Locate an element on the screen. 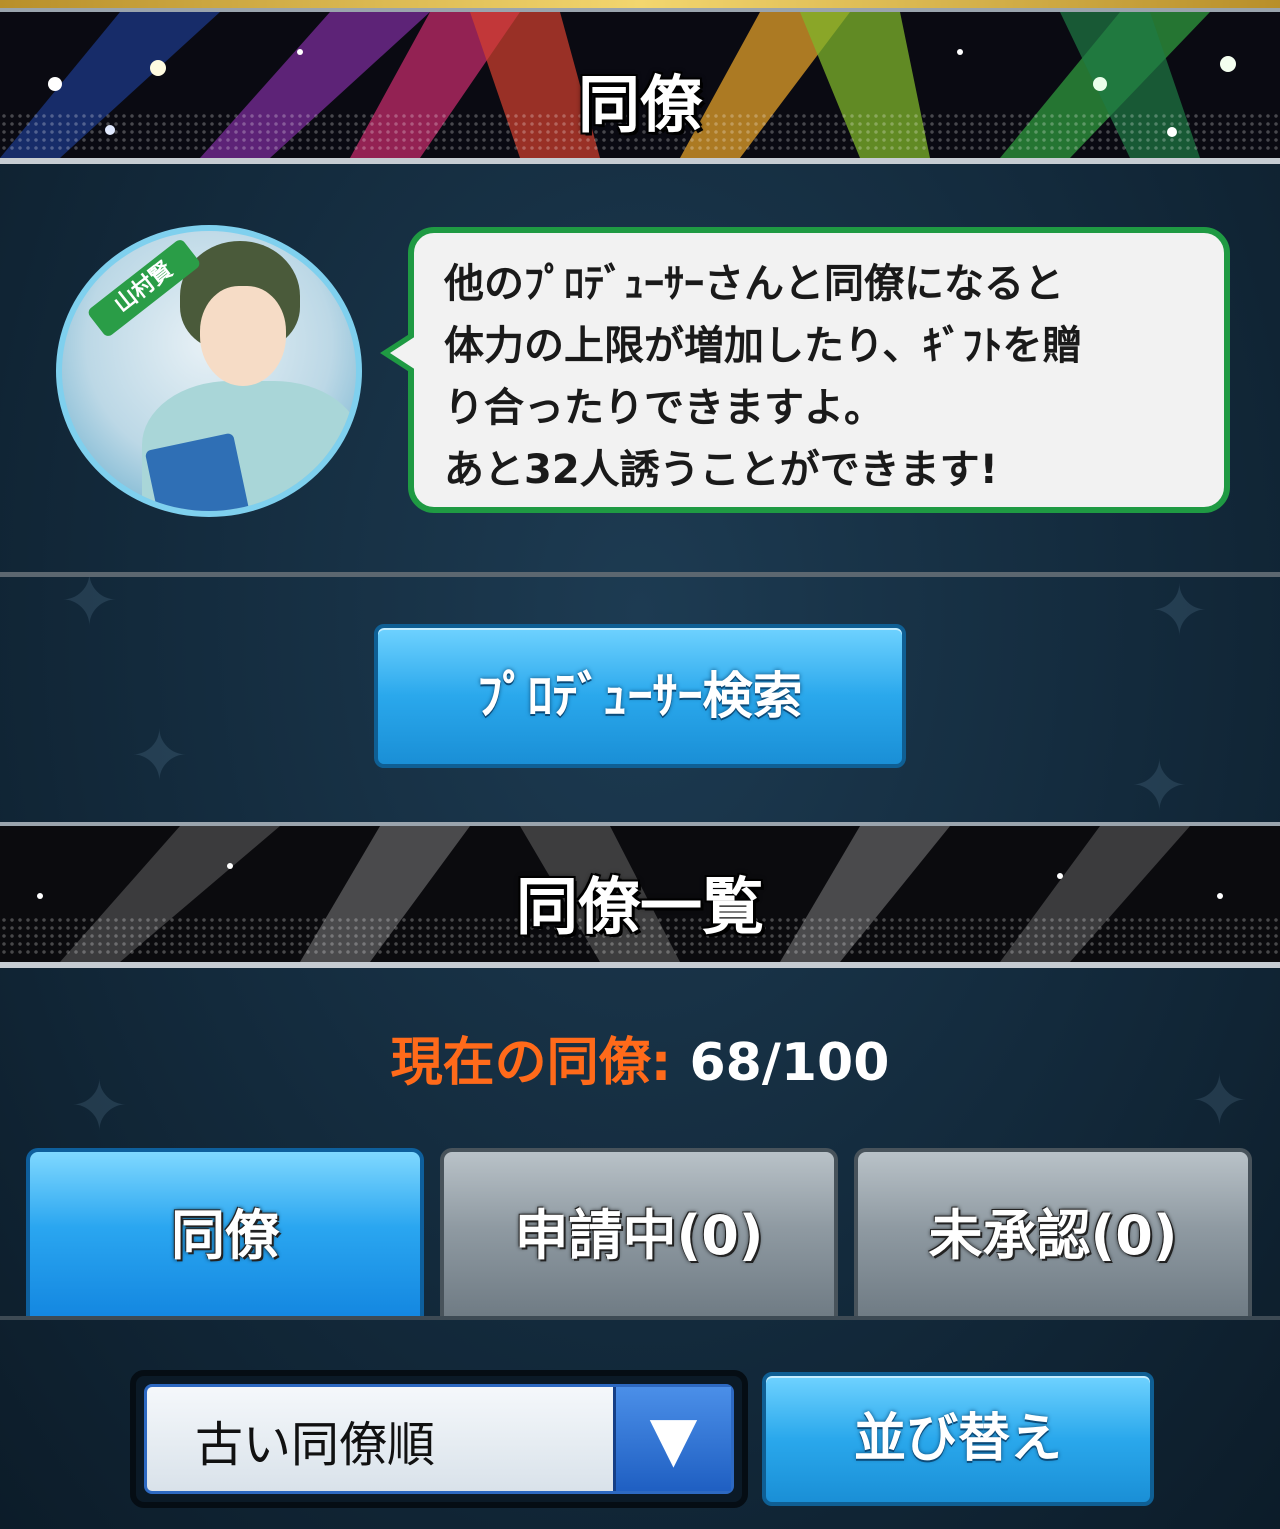  sort-order-select: 古い同僚順 ▼ is located at coordinates (439, 1439).